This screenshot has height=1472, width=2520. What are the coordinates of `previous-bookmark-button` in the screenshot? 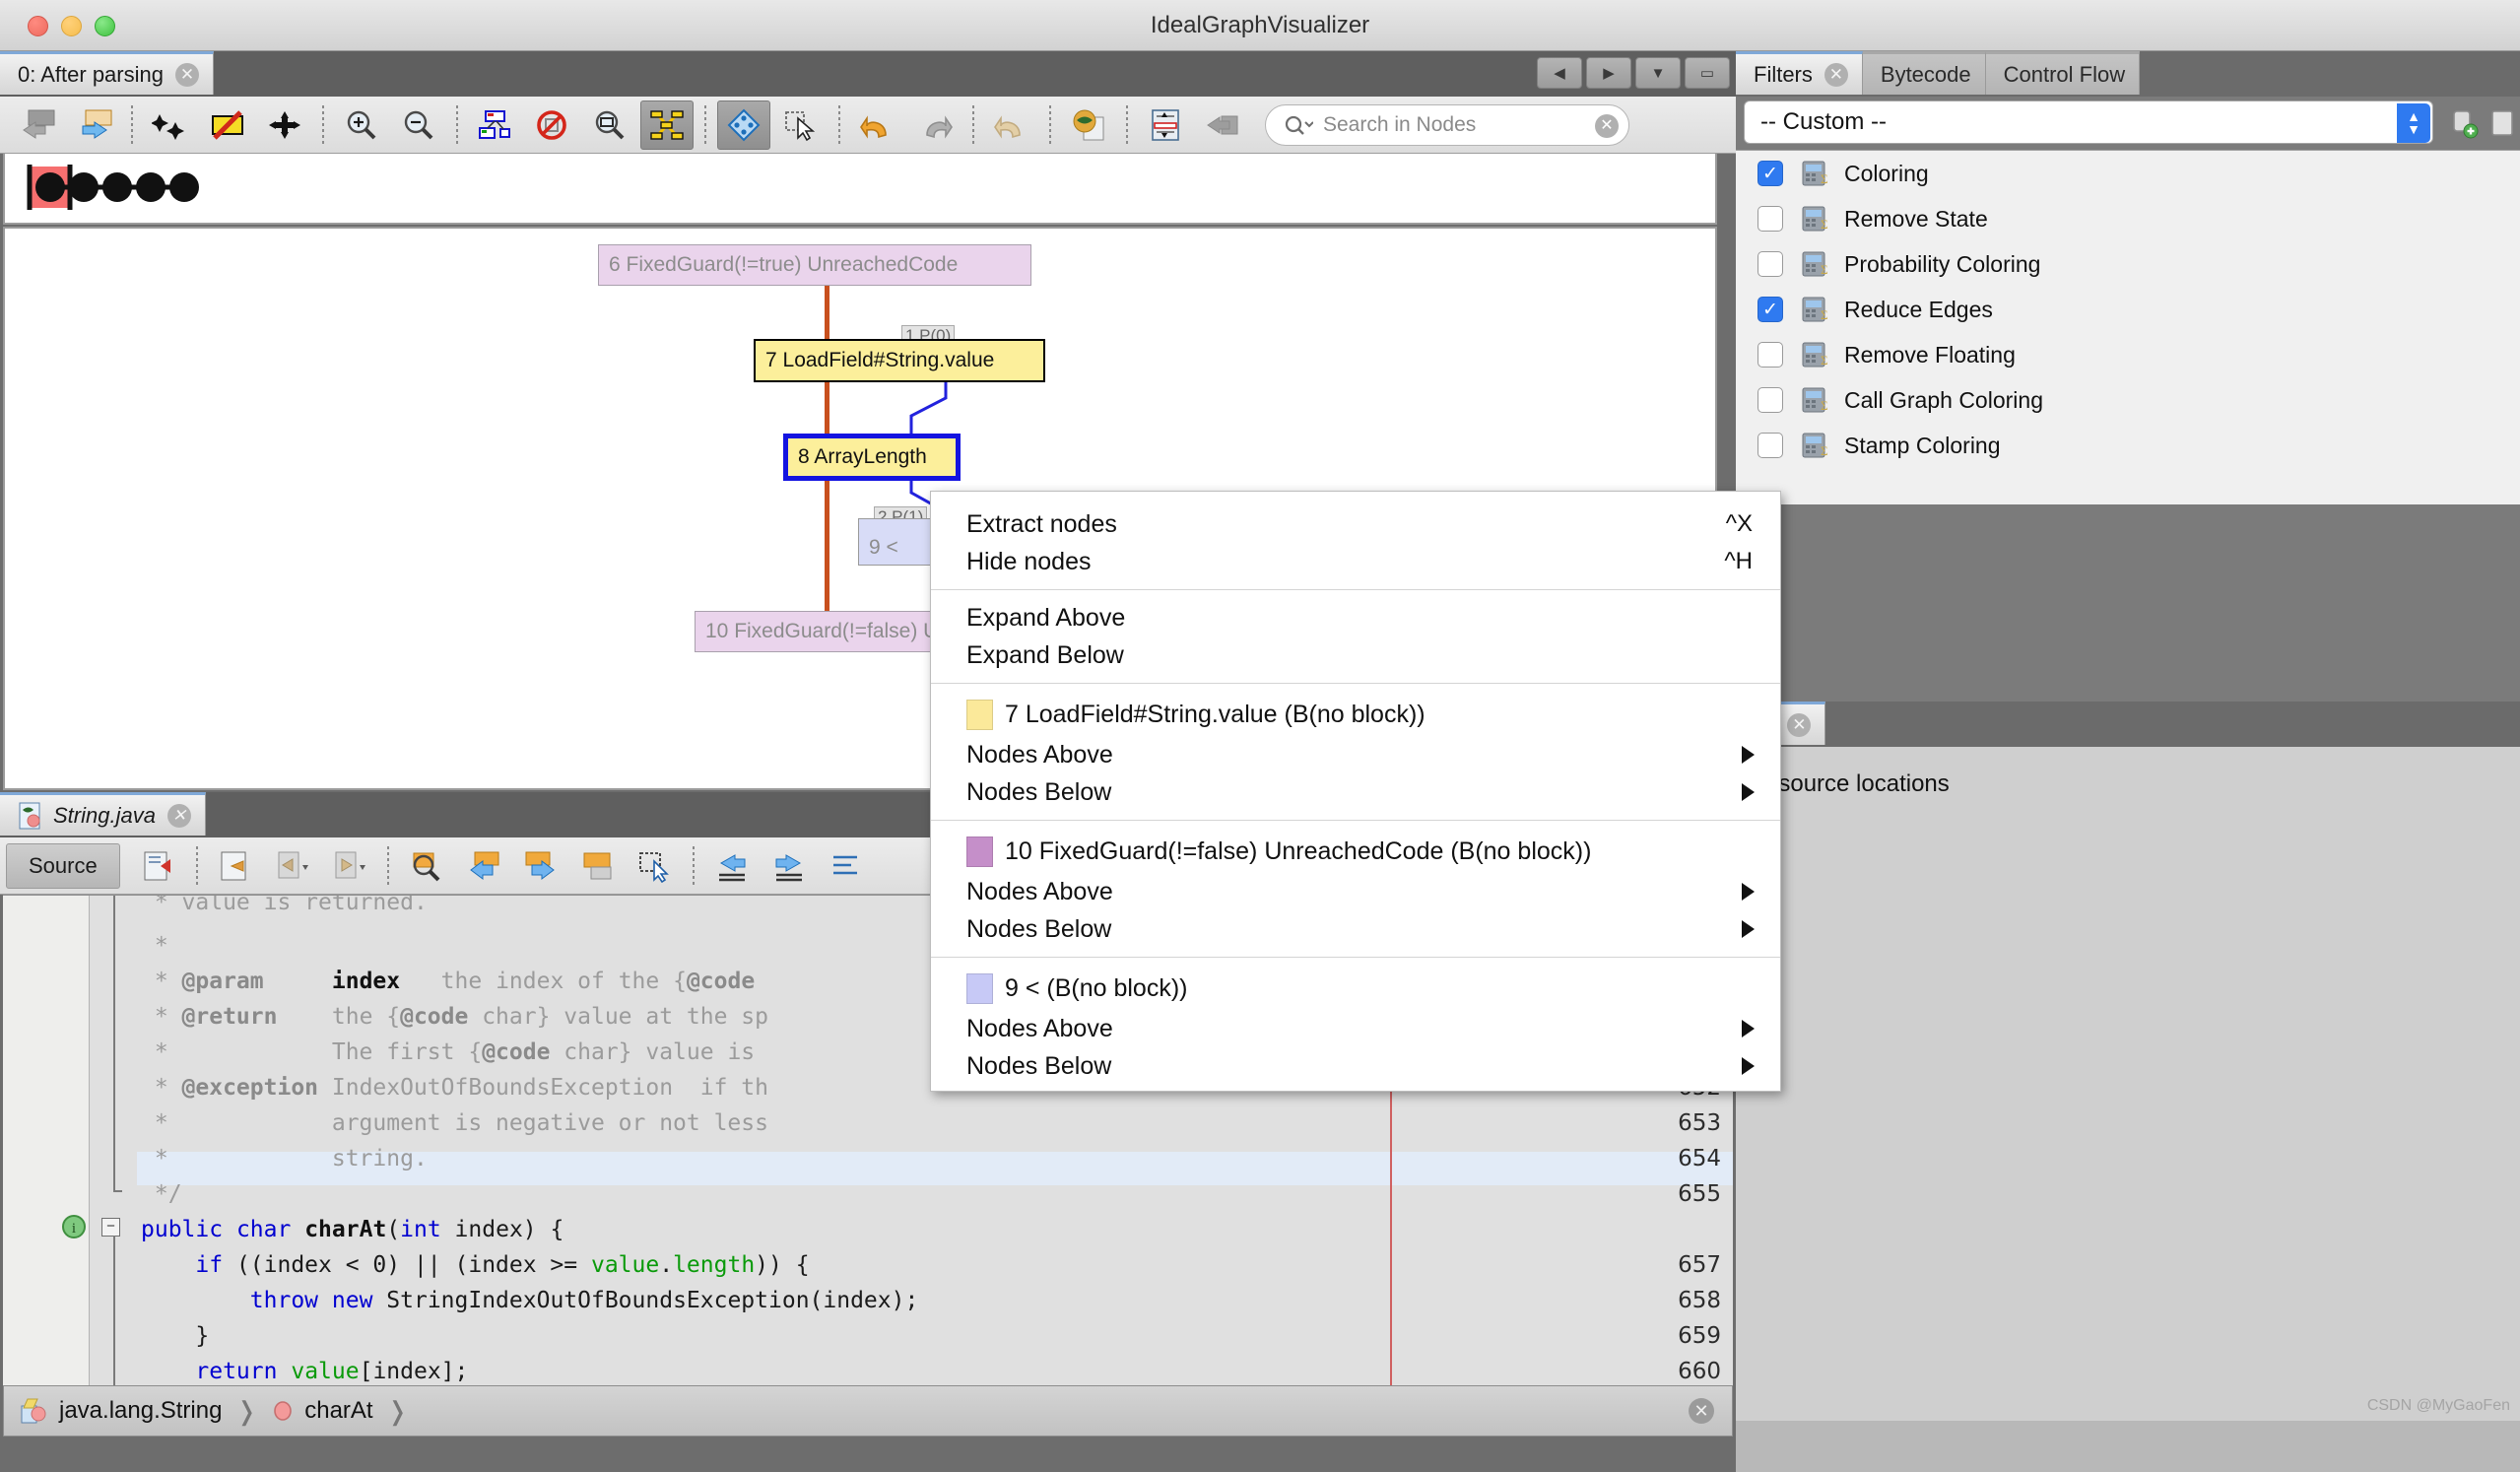 It's located at (483, 866).